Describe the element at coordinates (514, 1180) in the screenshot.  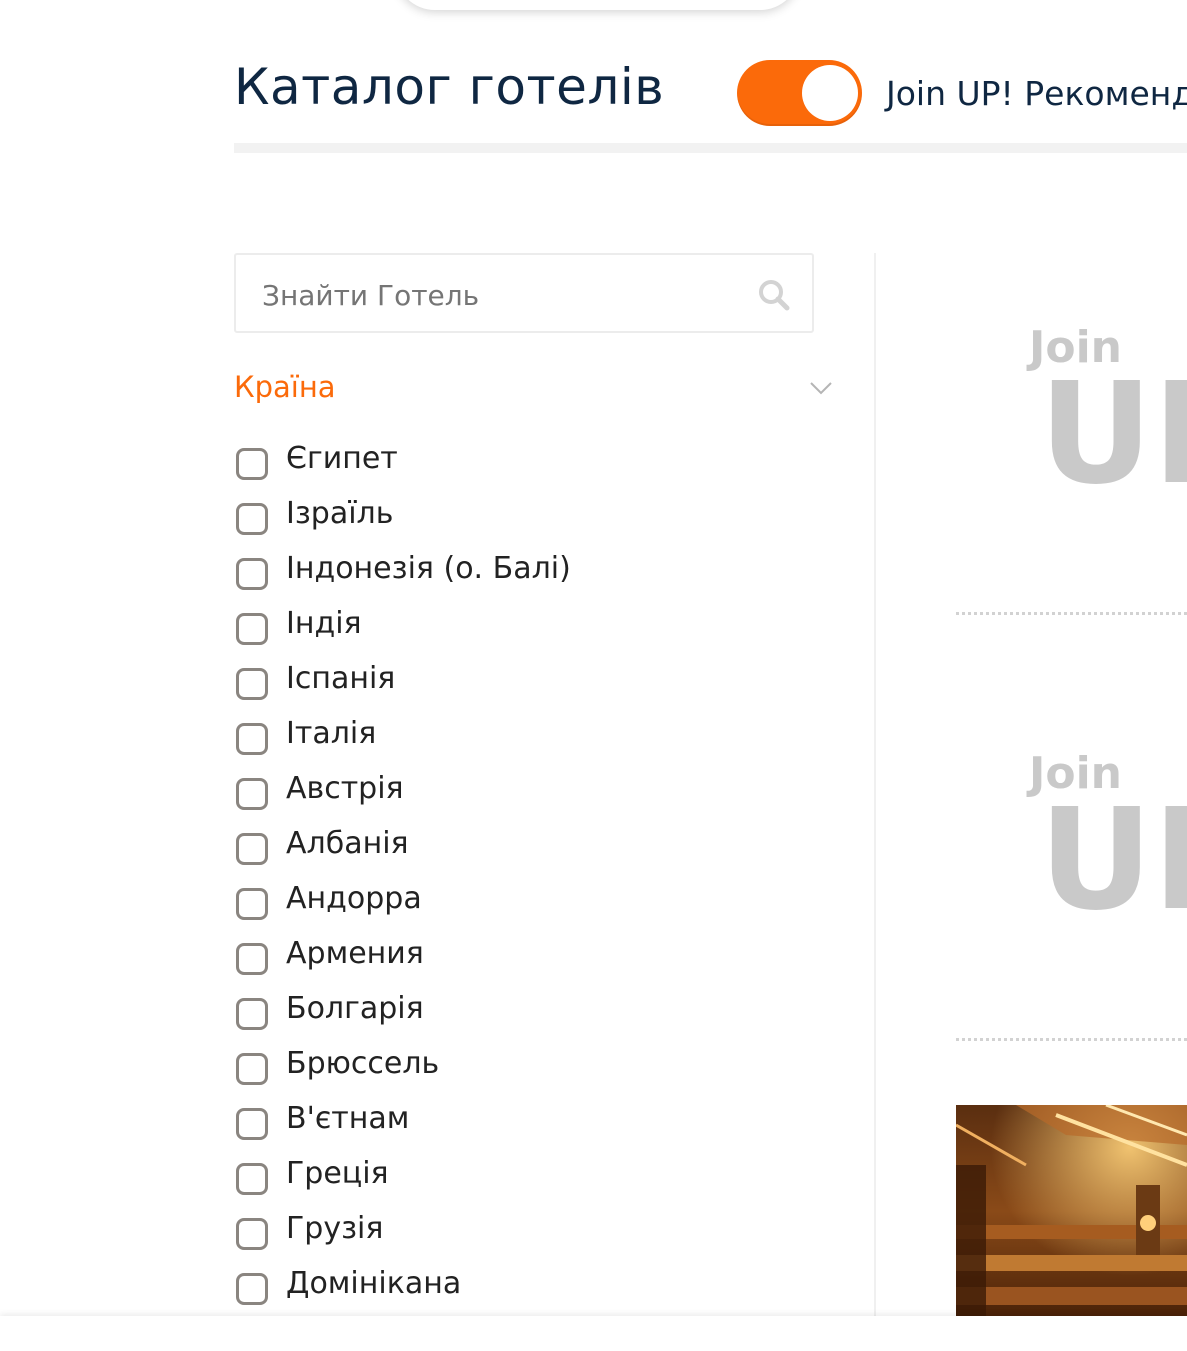
I see `country-item: Греція` at that location.